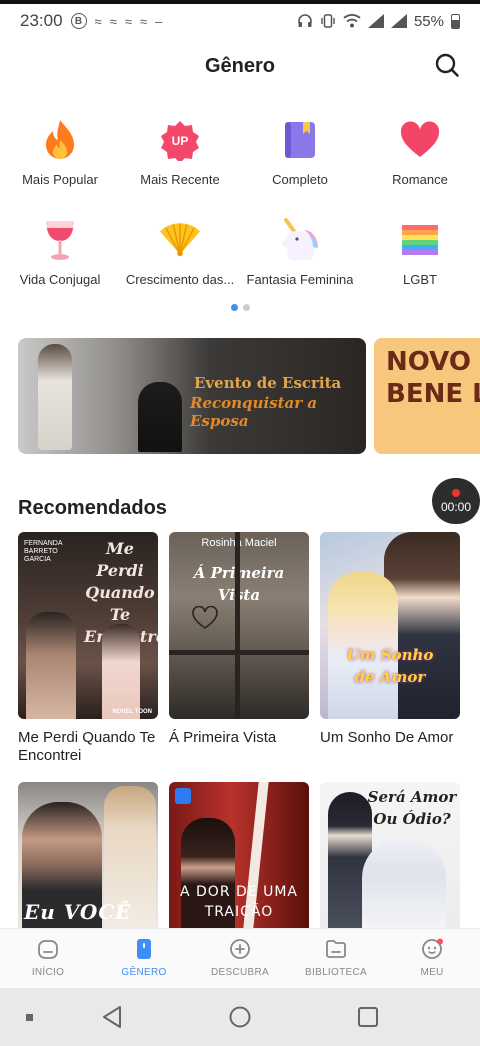 The height and width of the screenshot is (1046, 480). I want to click on publisher-badge-icon, so click(183, 796).